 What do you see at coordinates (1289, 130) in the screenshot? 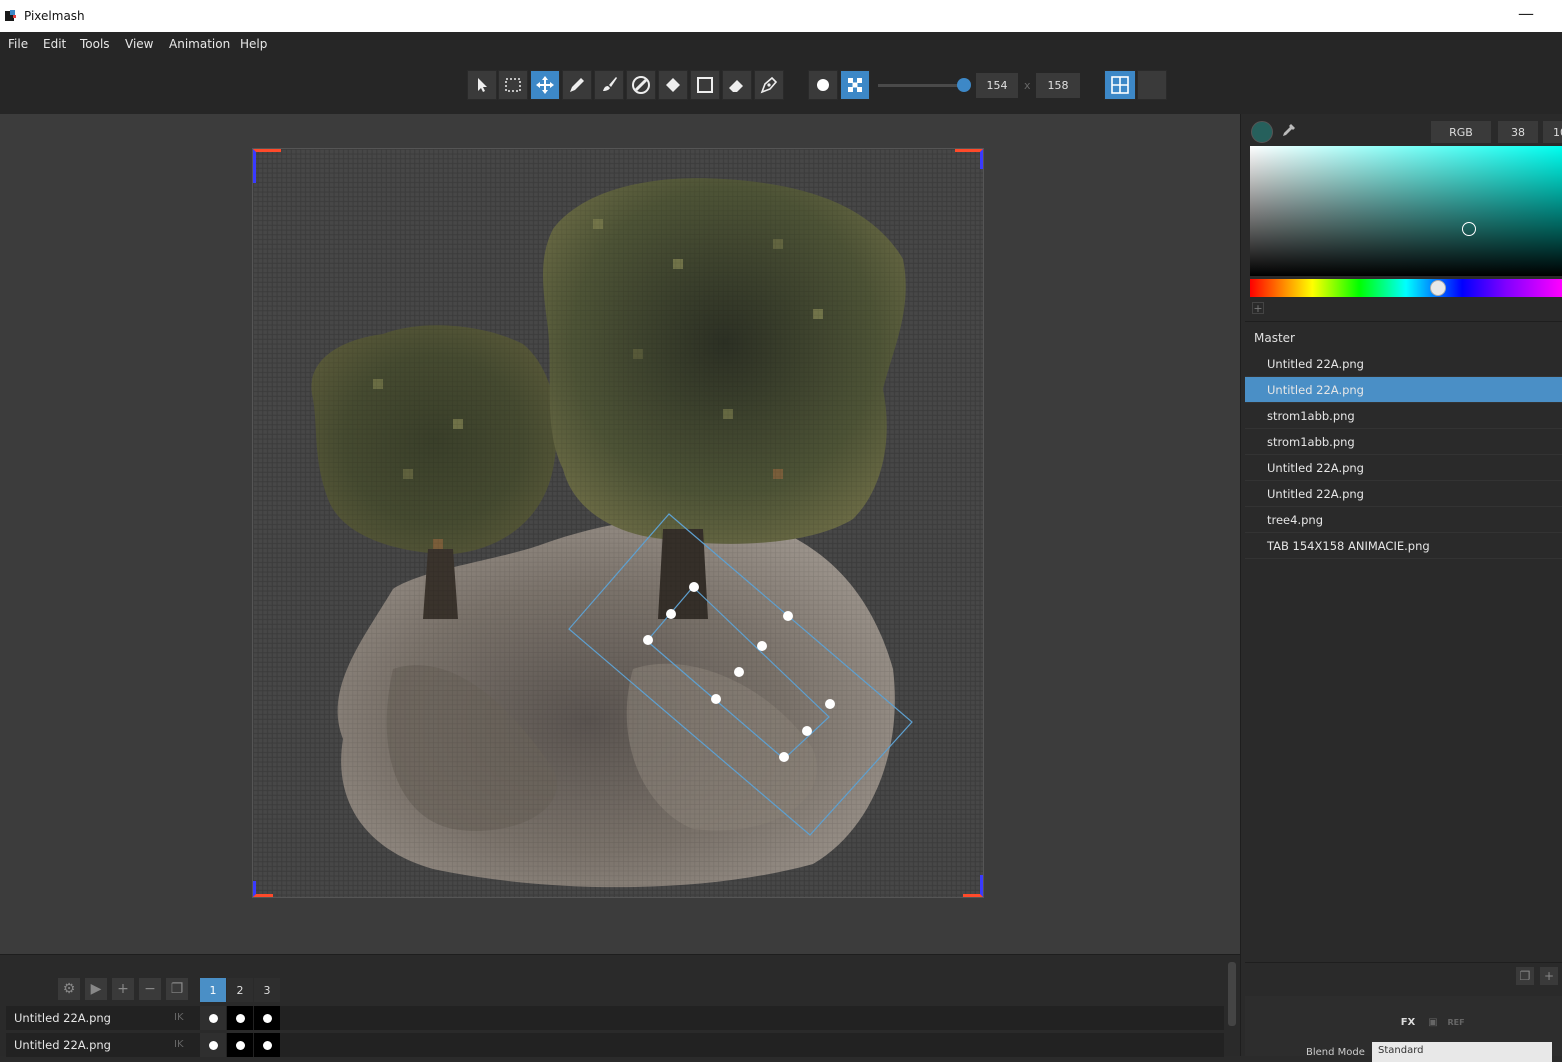
I see `eyedropper-icon` at bounding box center [1289, 130].